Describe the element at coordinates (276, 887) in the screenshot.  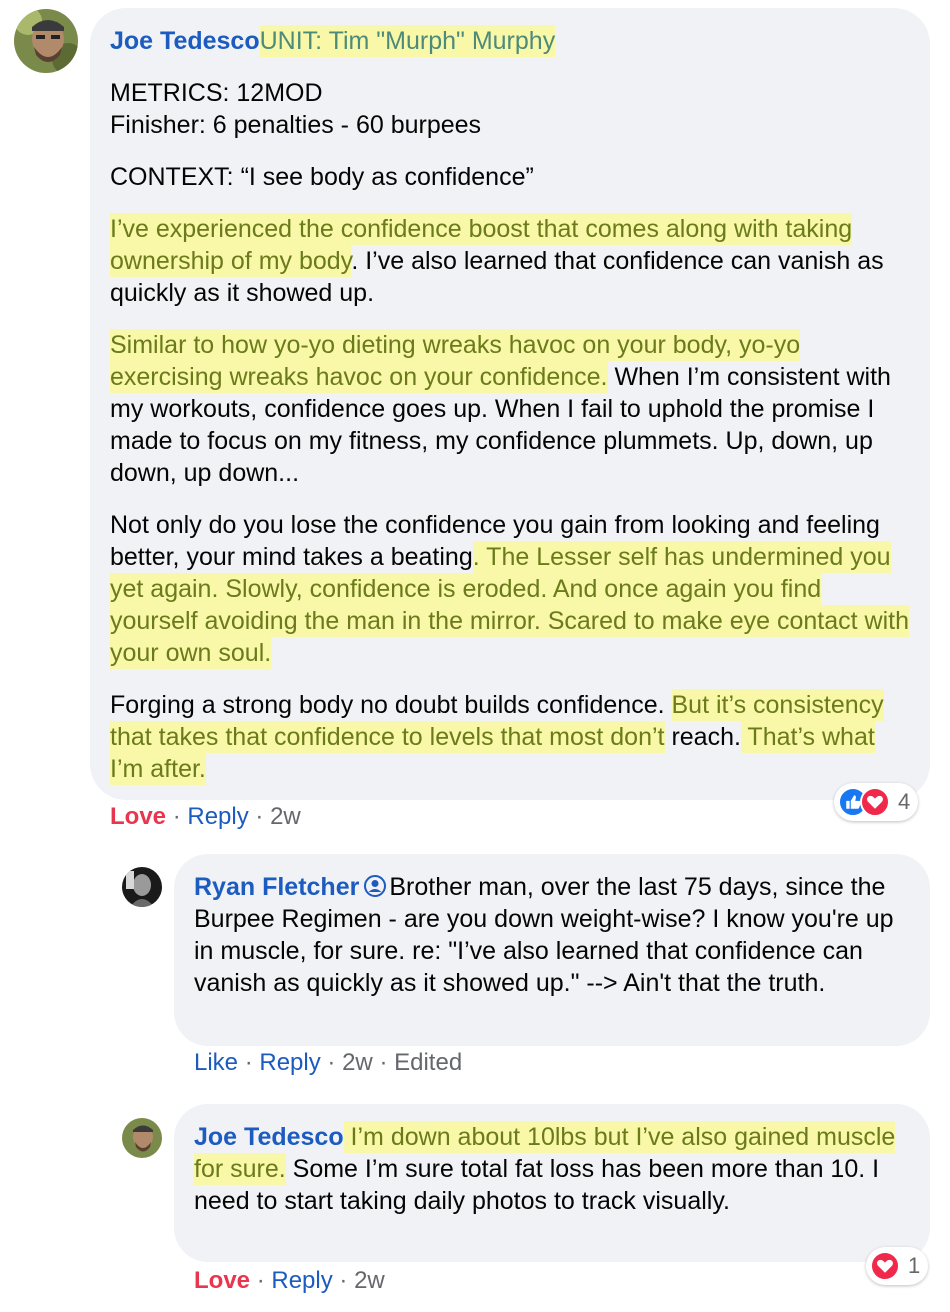
I see `comment-author-link: Ryan Fletcher` at that location.